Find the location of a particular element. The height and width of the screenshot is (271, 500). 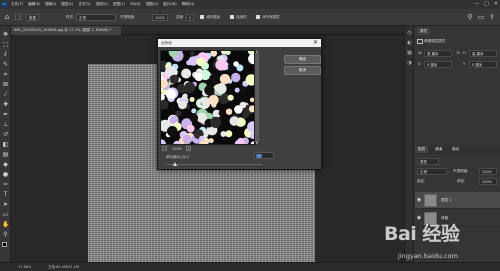

dialog-close-icon: ✕ is located at coordinates (315, 43).